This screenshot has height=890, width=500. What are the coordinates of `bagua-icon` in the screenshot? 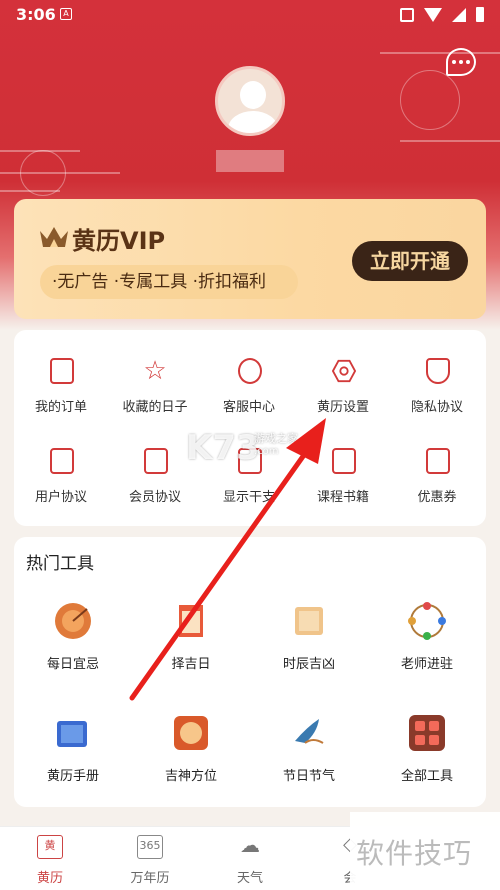 It's located at (427, 621).